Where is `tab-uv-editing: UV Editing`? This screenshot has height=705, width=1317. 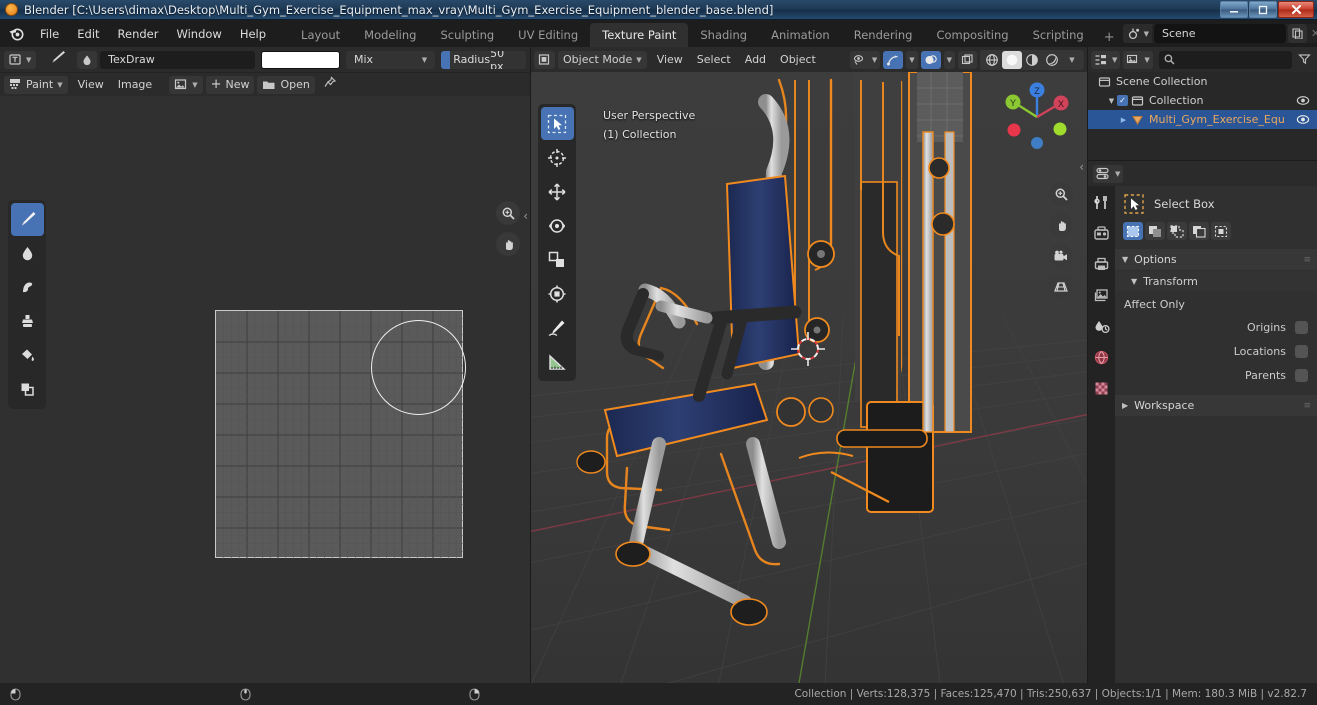 tab-uv-editing: UV Editing is located at coordinates (548, 35).